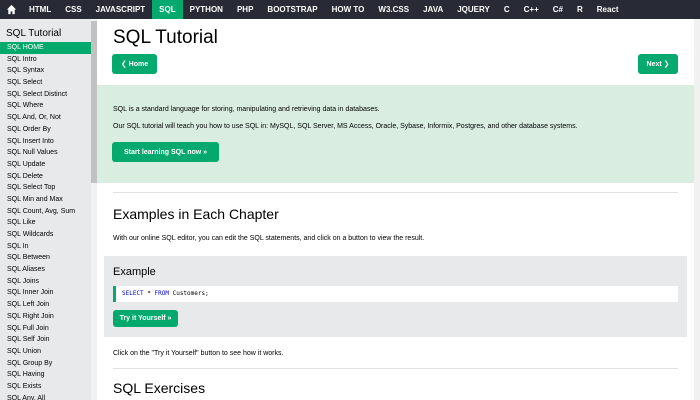  Describe the element at coordinates (45, 60) in the screenshot. I see `sidebar-item: SQL Intro` at that location.